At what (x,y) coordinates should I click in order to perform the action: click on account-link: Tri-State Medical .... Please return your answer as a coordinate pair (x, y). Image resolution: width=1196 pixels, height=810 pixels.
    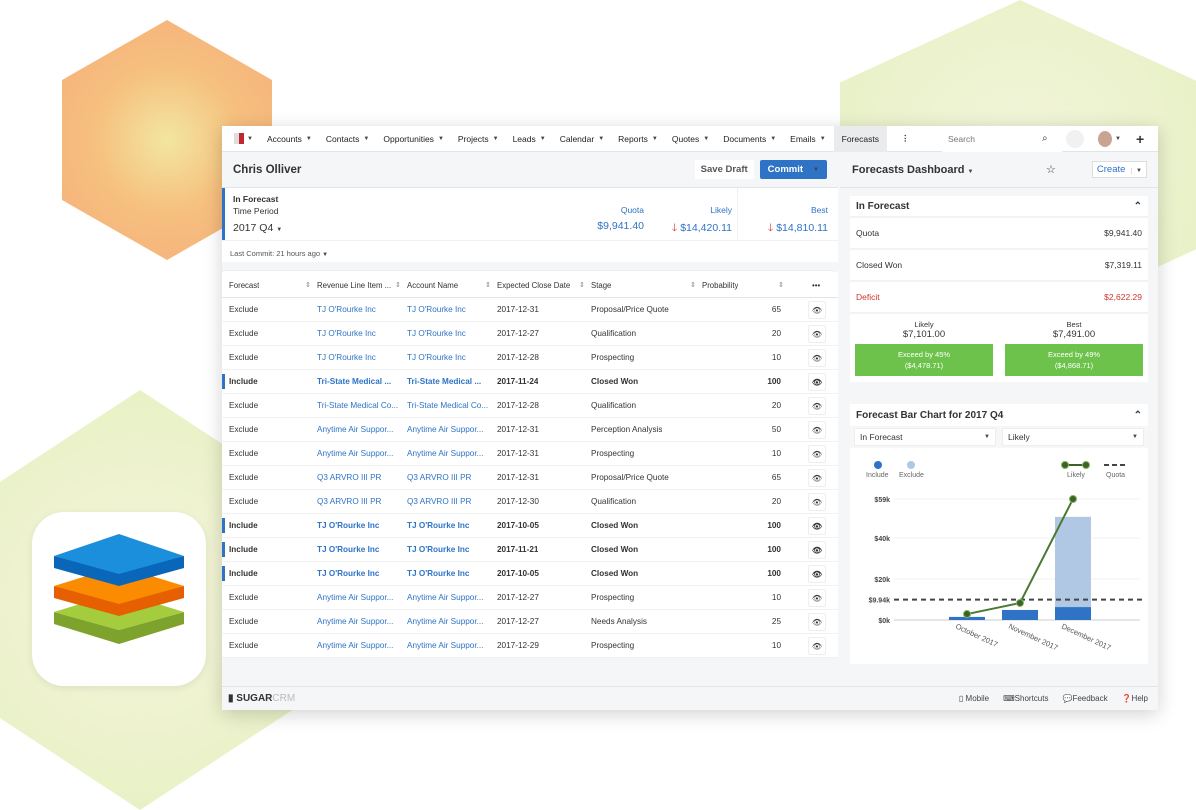
    Looking at the image, I should click on (444, 381).